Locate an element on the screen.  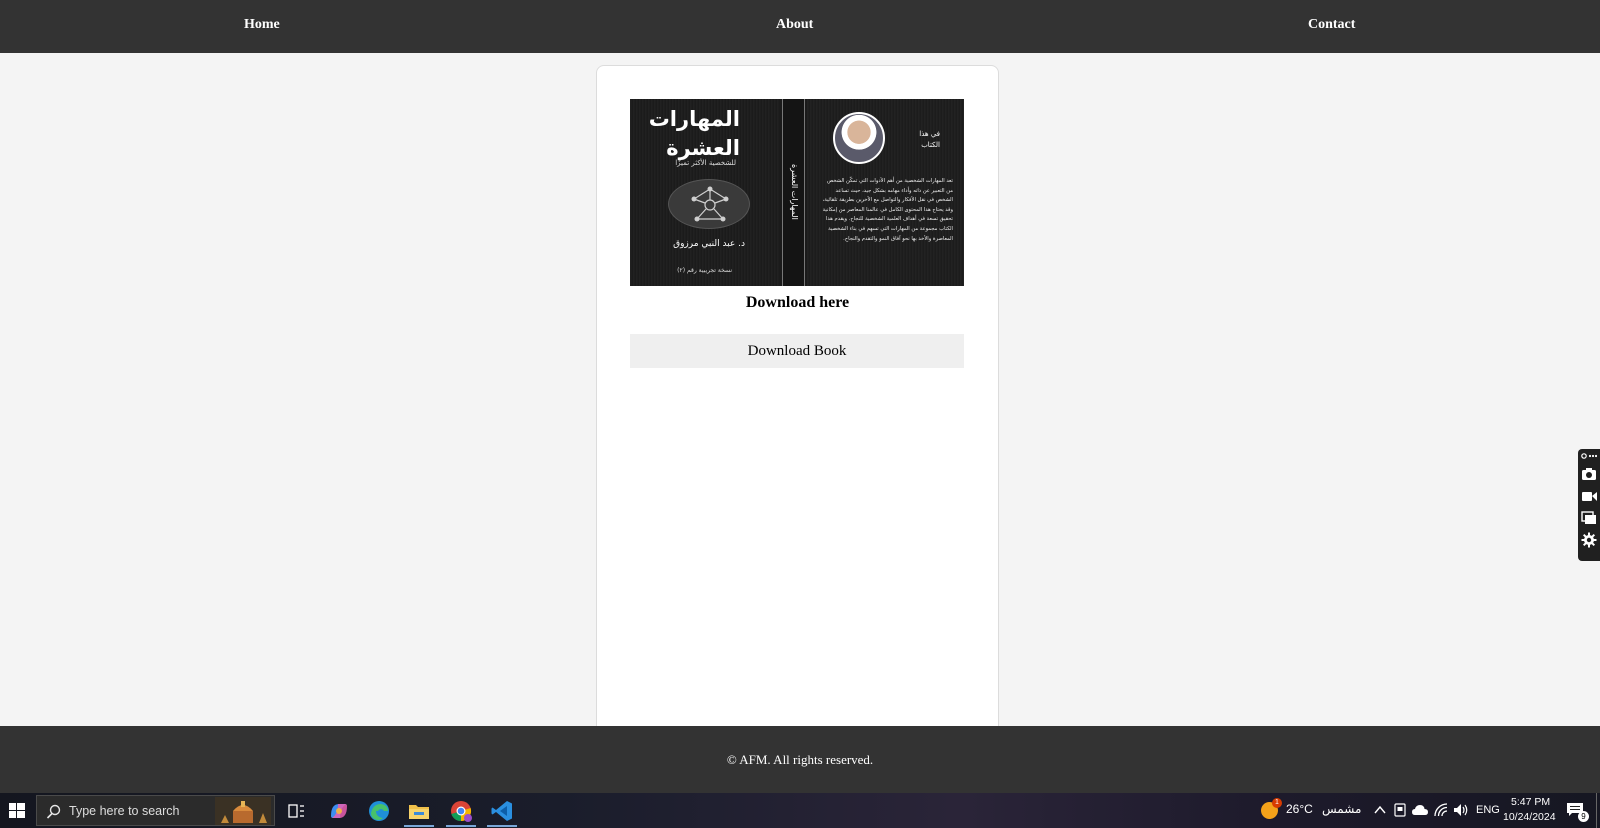
weather-description: مشمس is located at coordinates (1341, 809).